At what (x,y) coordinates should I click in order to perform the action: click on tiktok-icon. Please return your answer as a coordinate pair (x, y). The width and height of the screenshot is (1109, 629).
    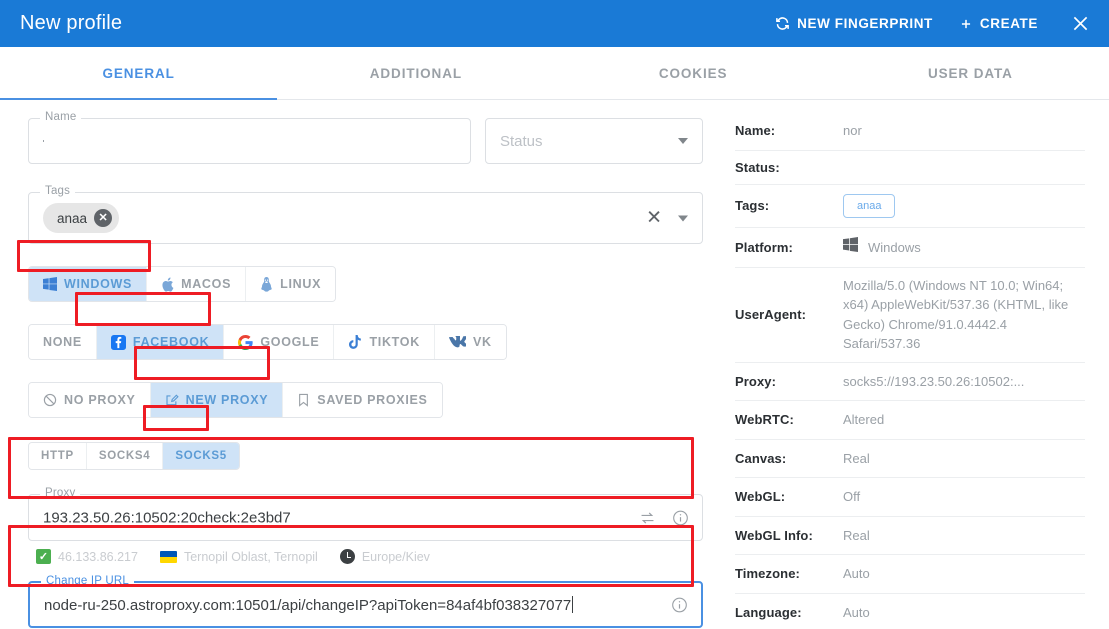
    Looking at the image, I should click on (355, 342).